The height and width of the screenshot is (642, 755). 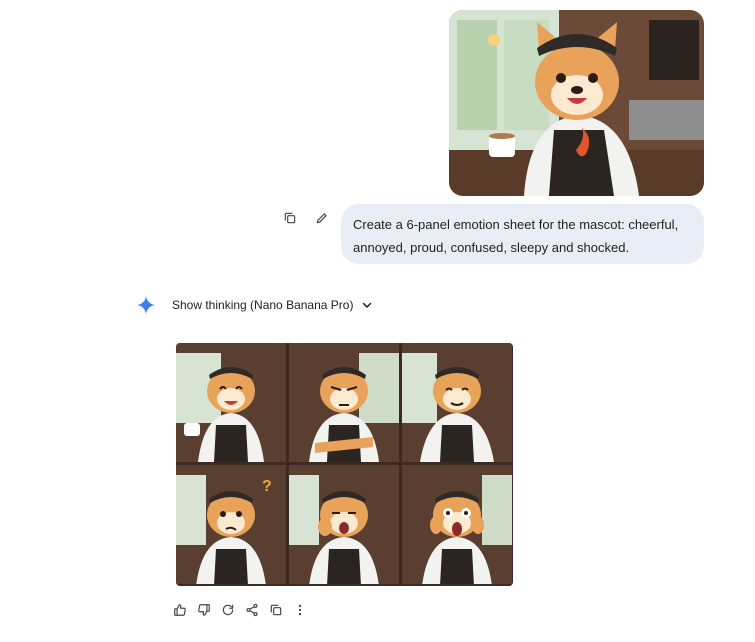 I want to click on more-options-button, so click(x=300, y=610).